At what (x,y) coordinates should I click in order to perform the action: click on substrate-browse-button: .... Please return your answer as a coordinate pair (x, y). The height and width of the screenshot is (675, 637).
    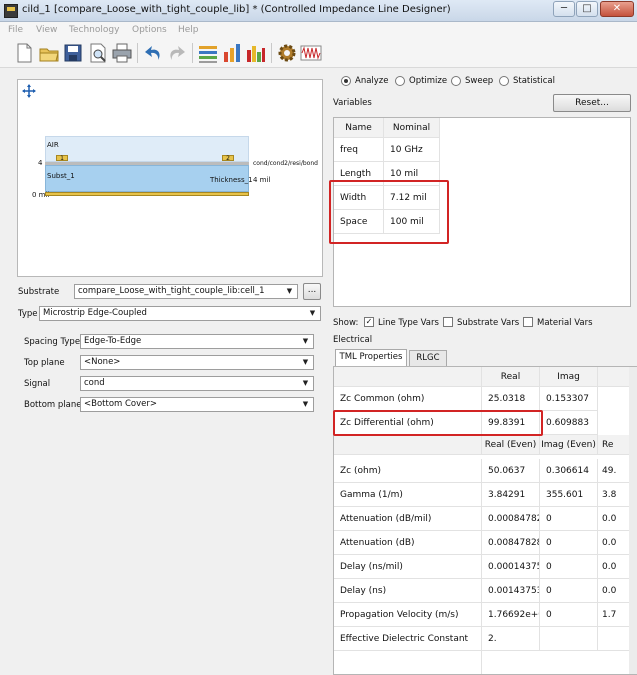
    Looking at the image, I should click on (312, 291).